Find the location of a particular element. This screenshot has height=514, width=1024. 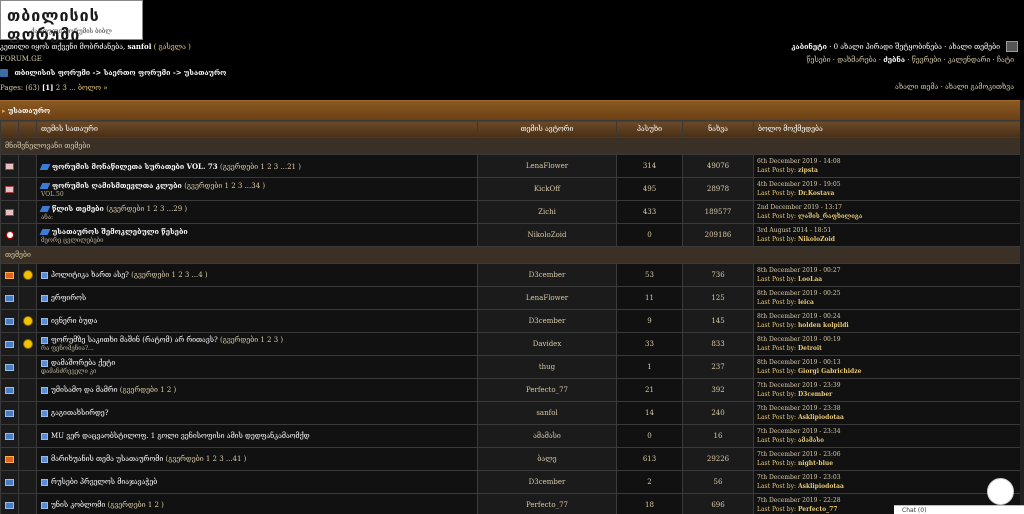

topic-title-link: ივნერი ბუდა is located at coordinates (74, 321).